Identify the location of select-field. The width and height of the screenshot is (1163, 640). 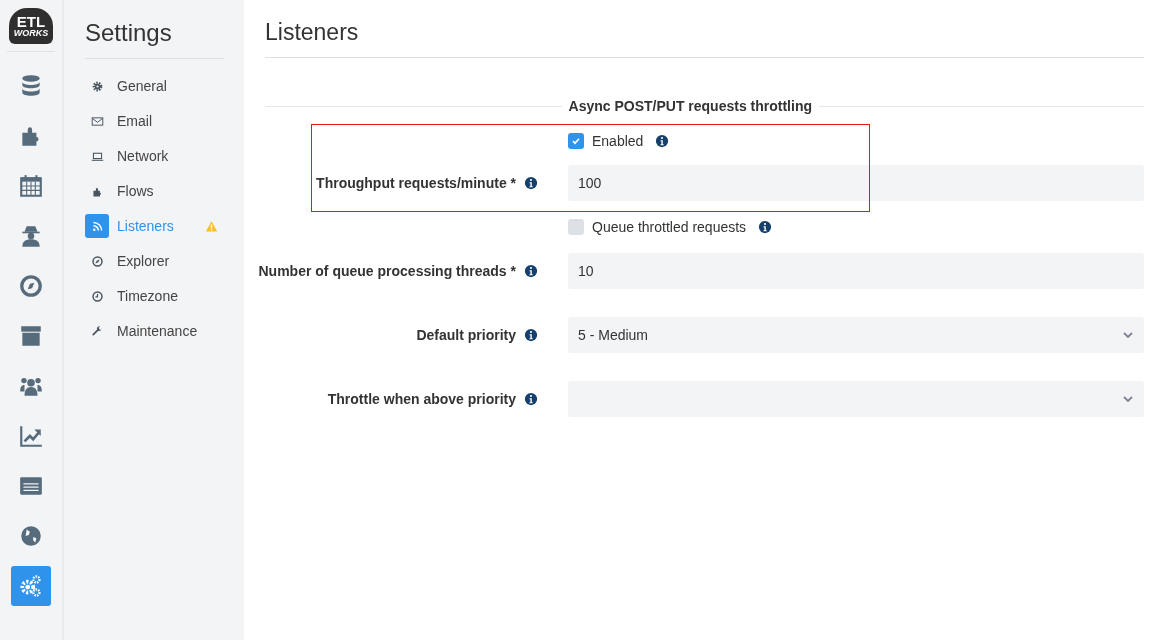
(856, 399).